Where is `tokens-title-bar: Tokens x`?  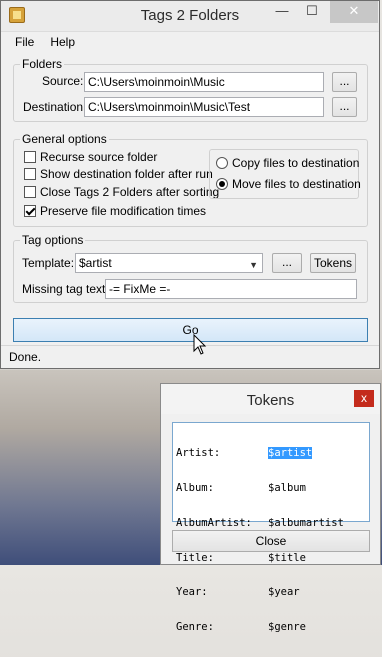
tokens-title-bar: Tokens x is located at coordinates (270, 399).